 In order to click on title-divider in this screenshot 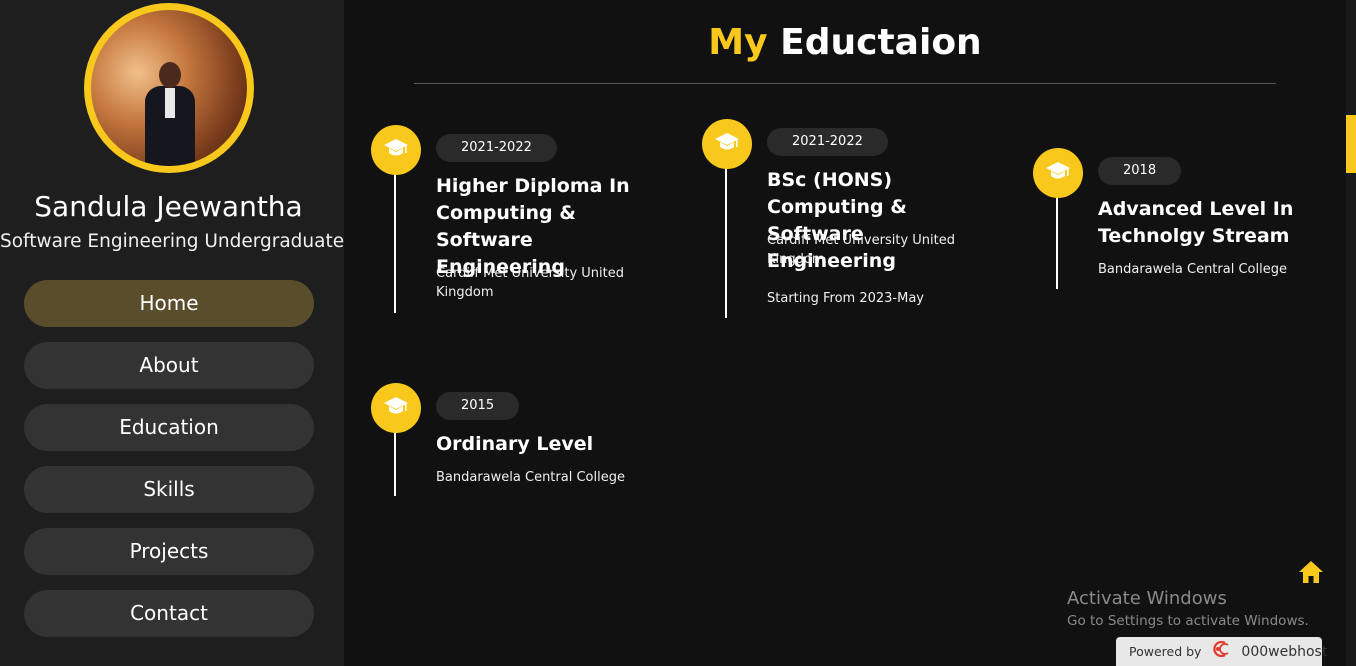, I will do `click(845, 83)`.